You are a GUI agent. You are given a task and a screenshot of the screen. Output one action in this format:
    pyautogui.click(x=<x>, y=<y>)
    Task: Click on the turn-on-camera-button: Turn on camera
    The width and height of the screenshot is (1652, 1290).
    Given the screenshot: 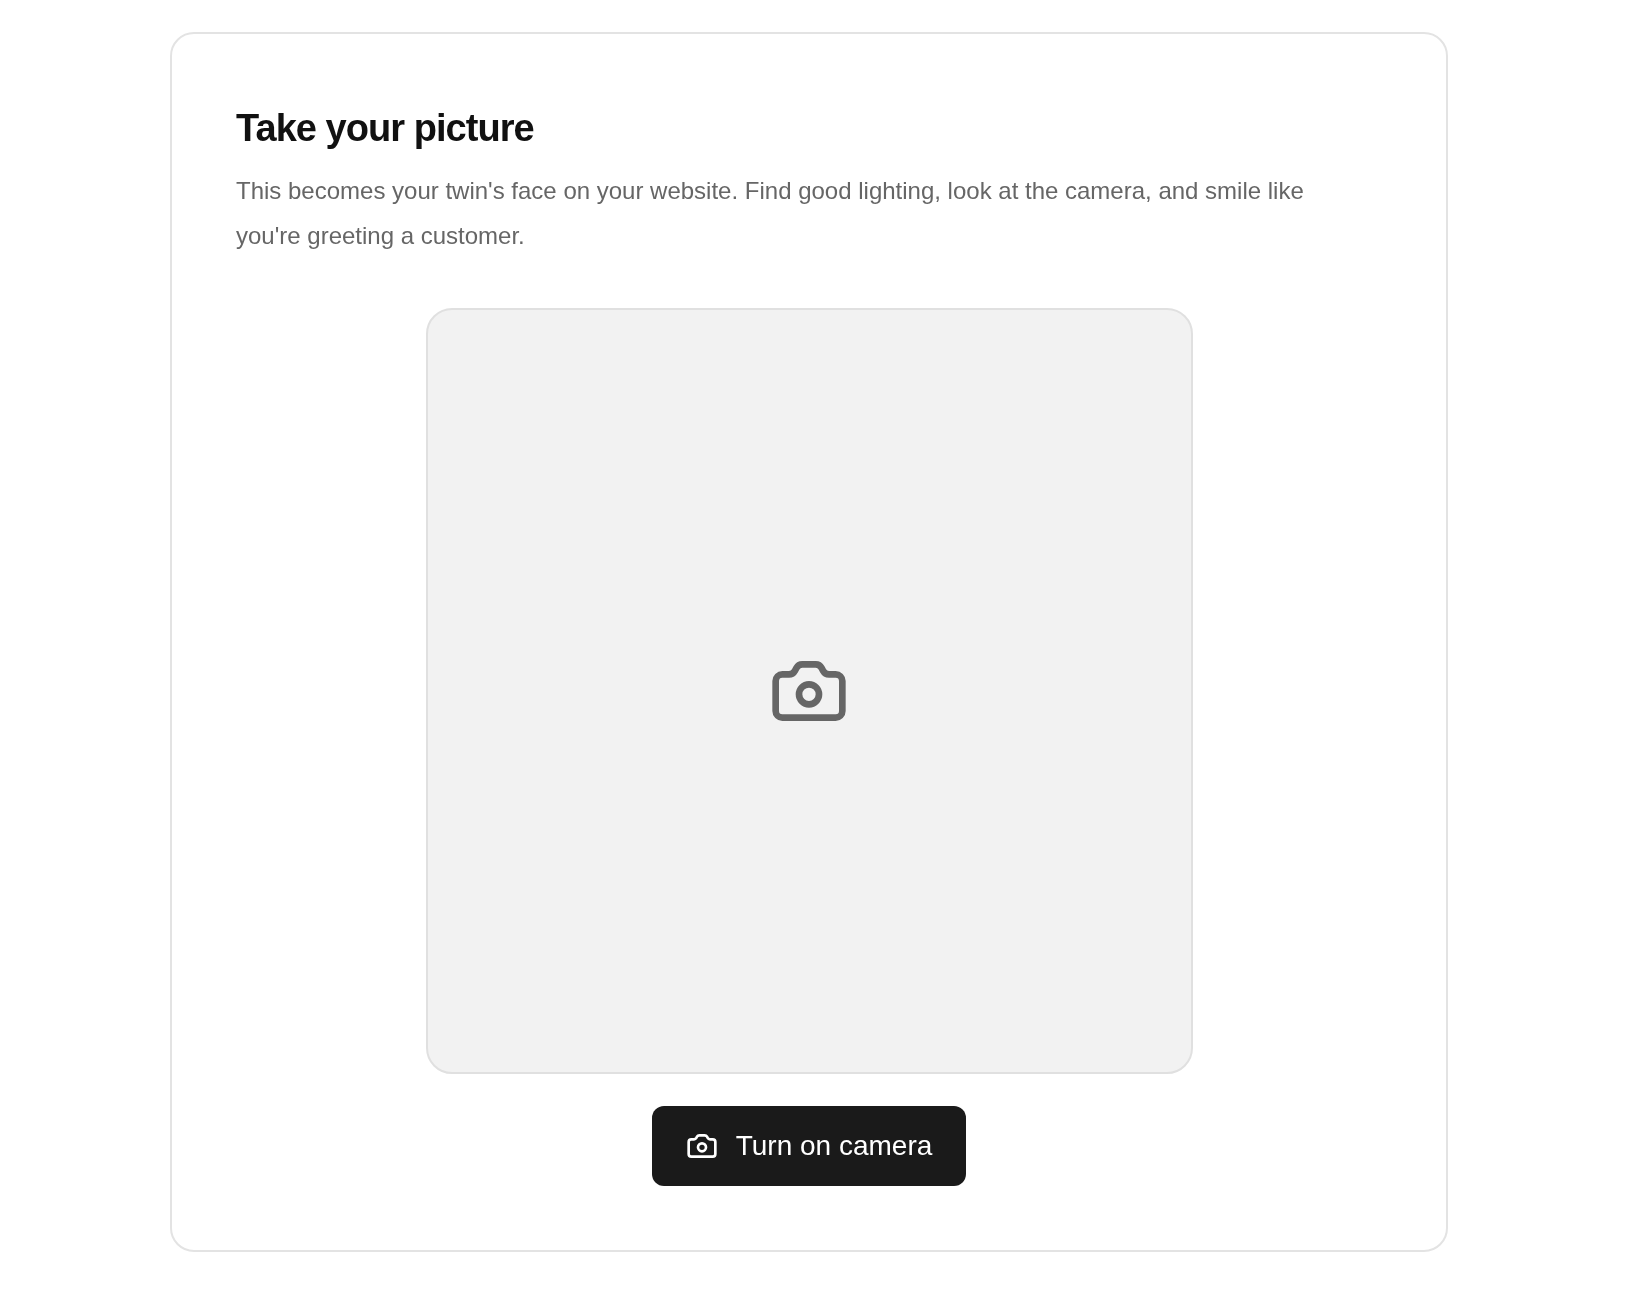 What is the action you would take?
    pyautogui.click(x=809, y=1146)
    